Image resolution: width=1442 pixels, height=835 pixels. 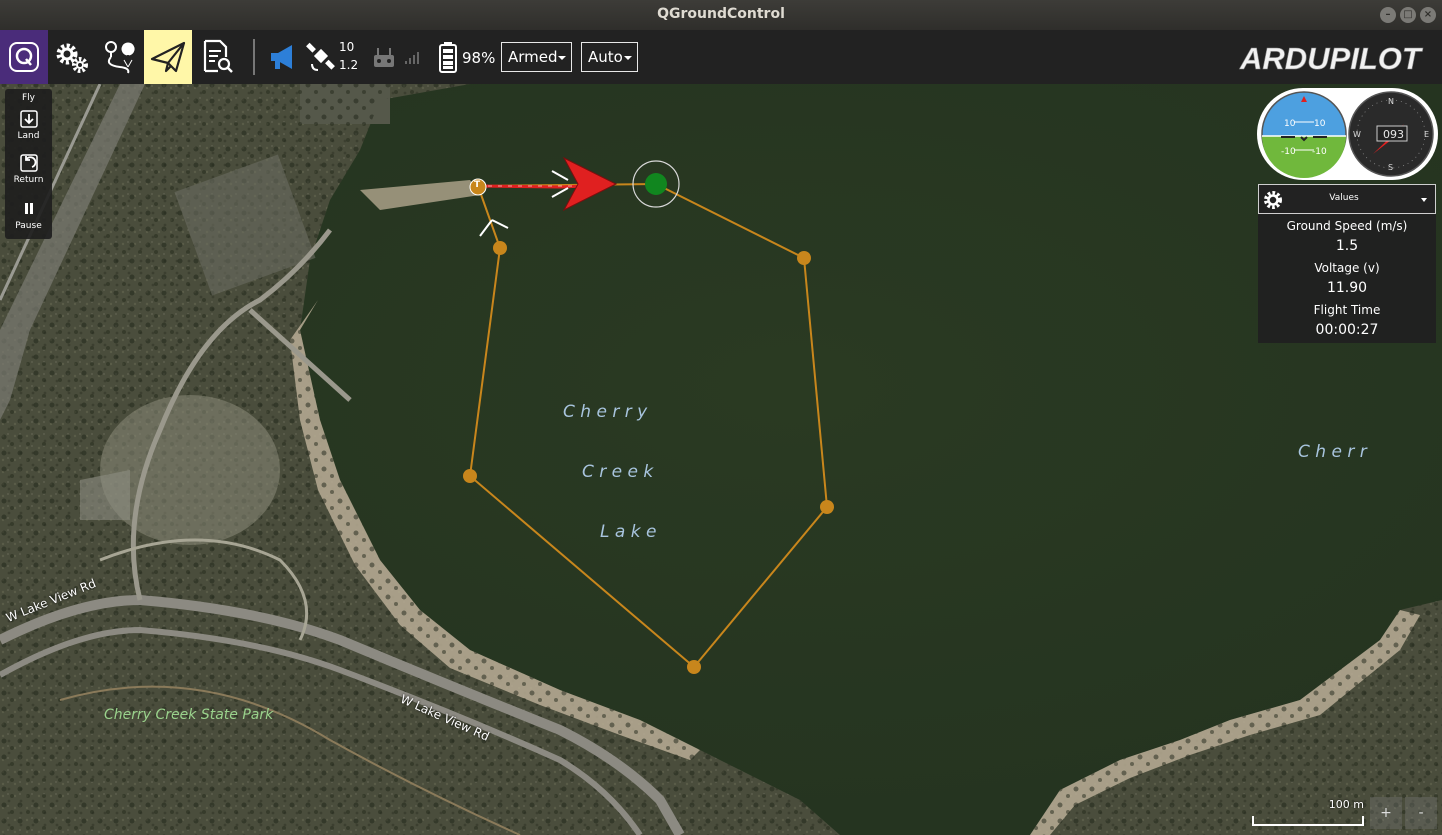 I want to click on qgc-logo-button, so click(x=24, y=57).